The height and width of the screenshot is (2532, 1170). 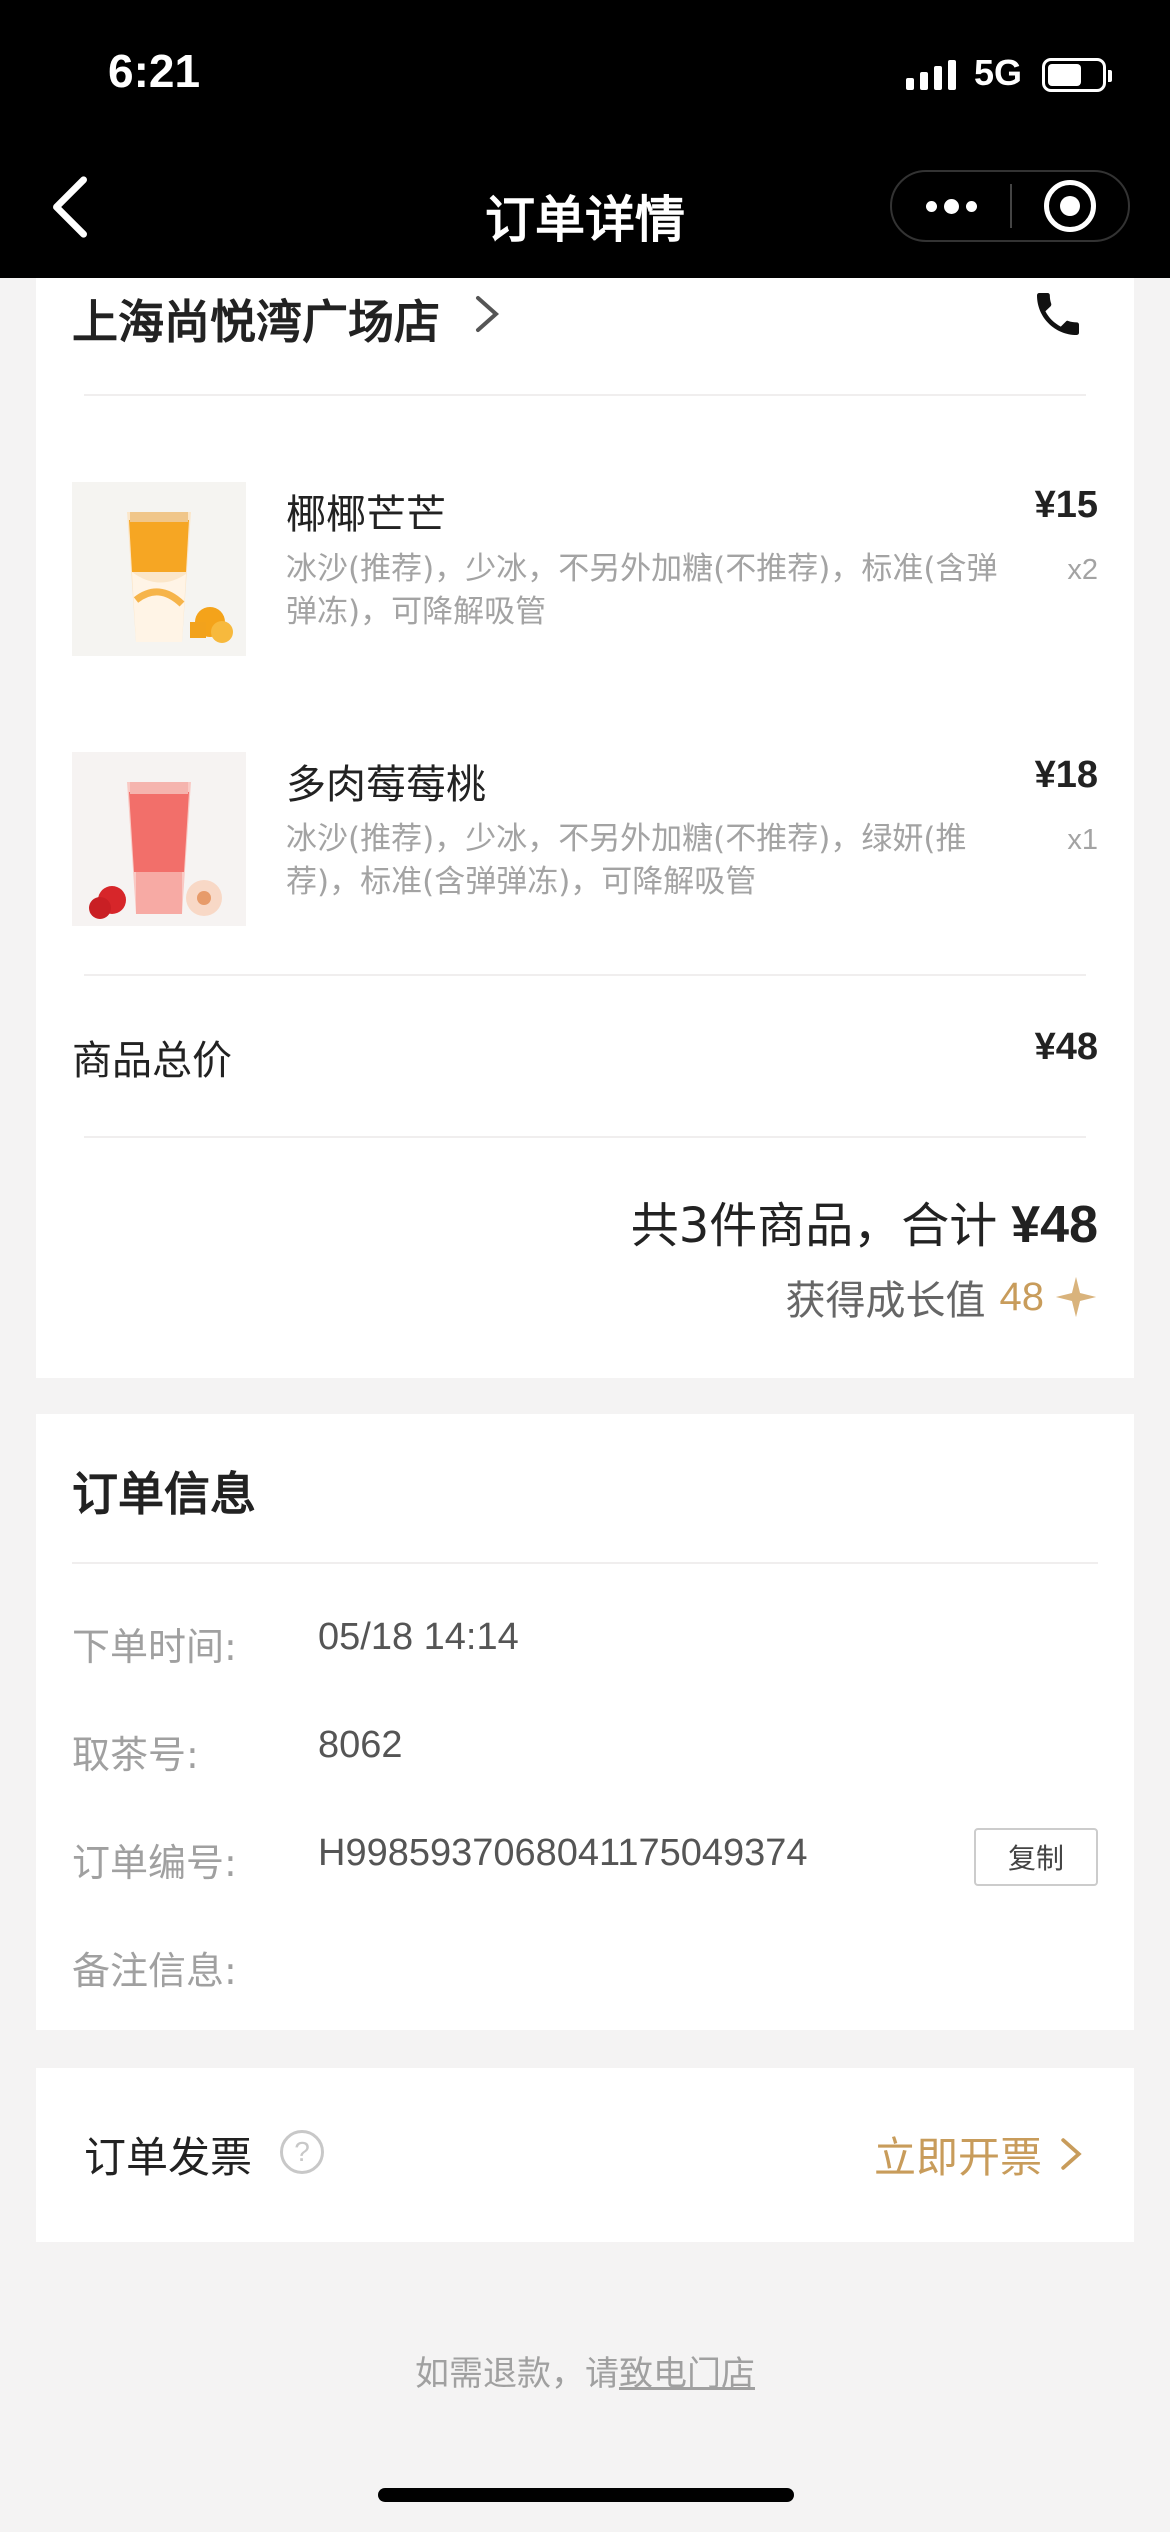 I want to click on order-total: 共3件商品，合计 ¥48, so click(x=864, y=1221).